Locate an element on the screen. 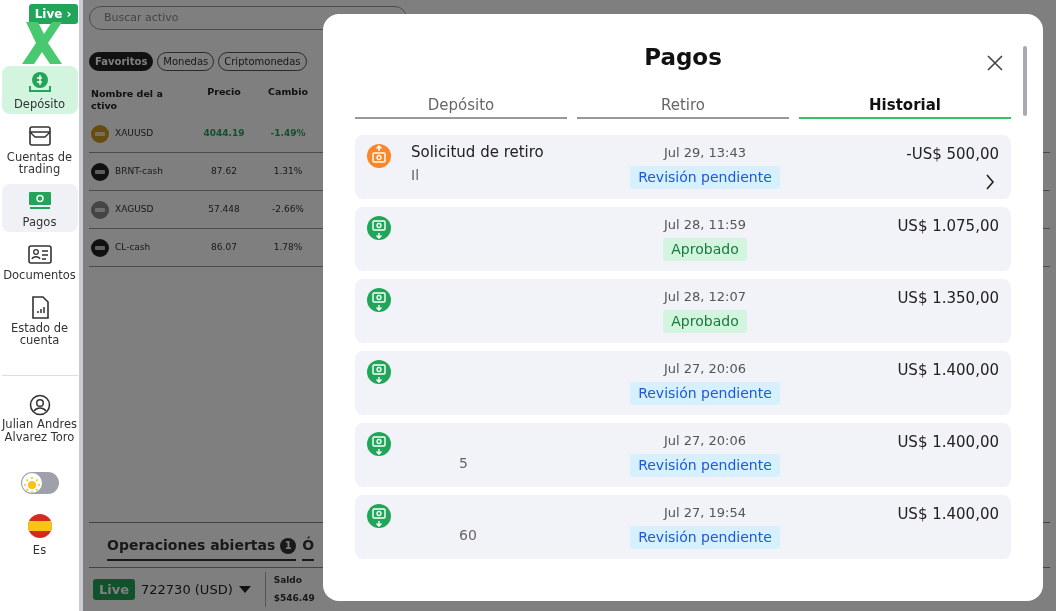  asset-price: 86.07 is located at coordinates (224, 247).